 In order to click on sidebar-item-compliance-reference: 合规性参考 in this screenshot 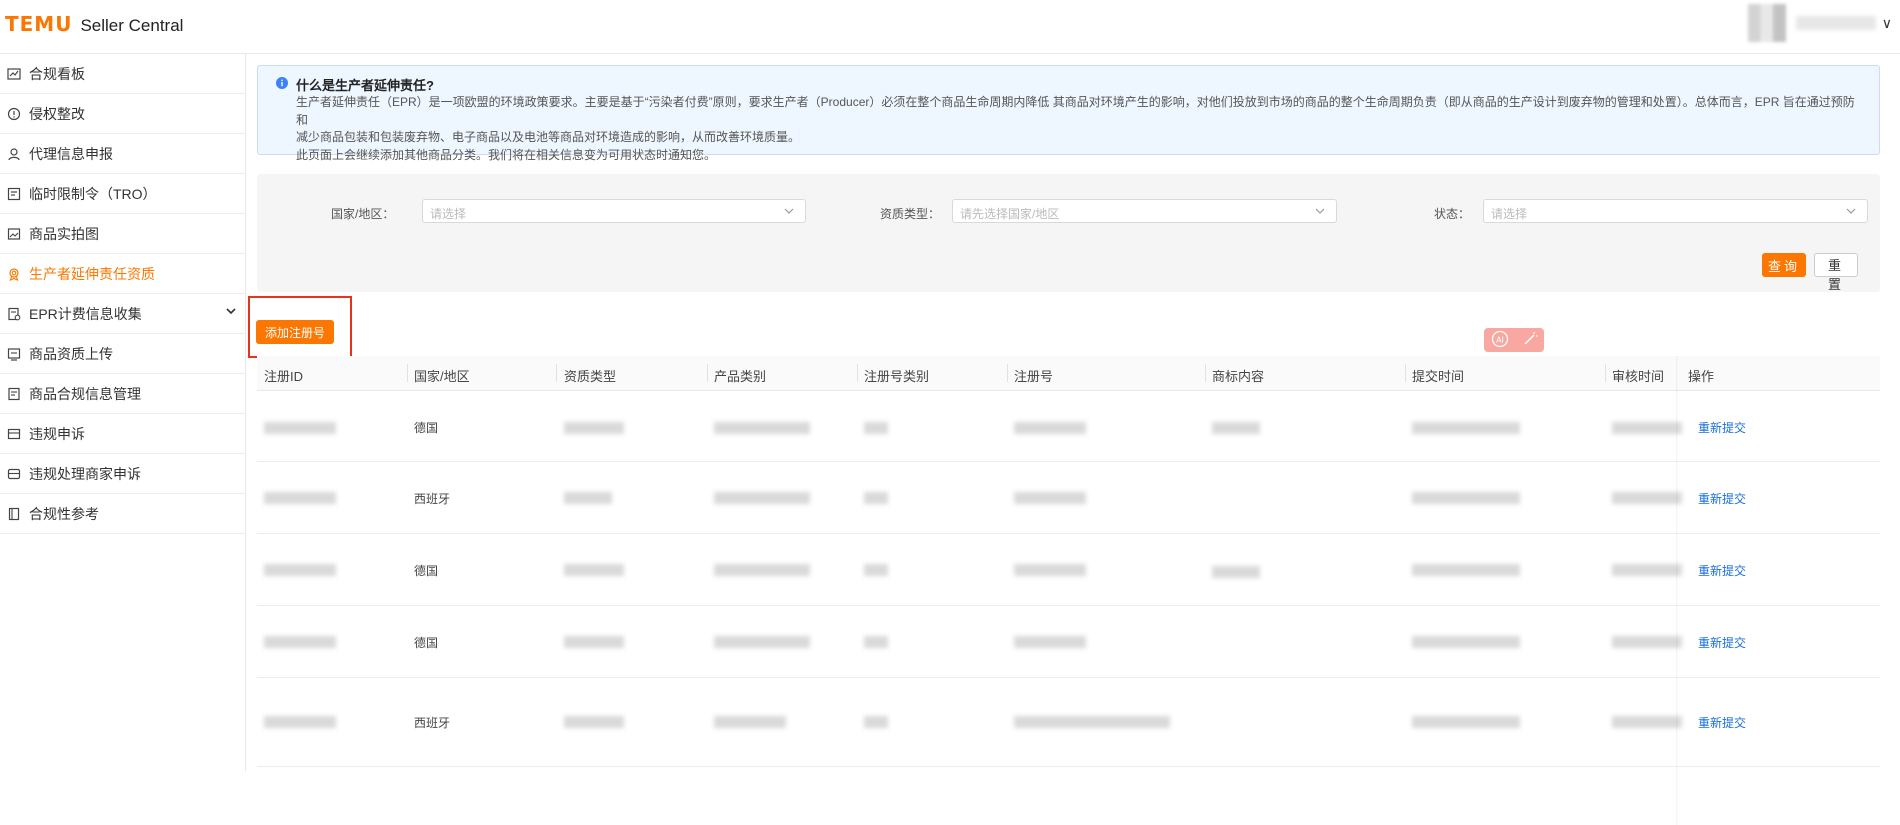, I will do `click(122, 514)`.